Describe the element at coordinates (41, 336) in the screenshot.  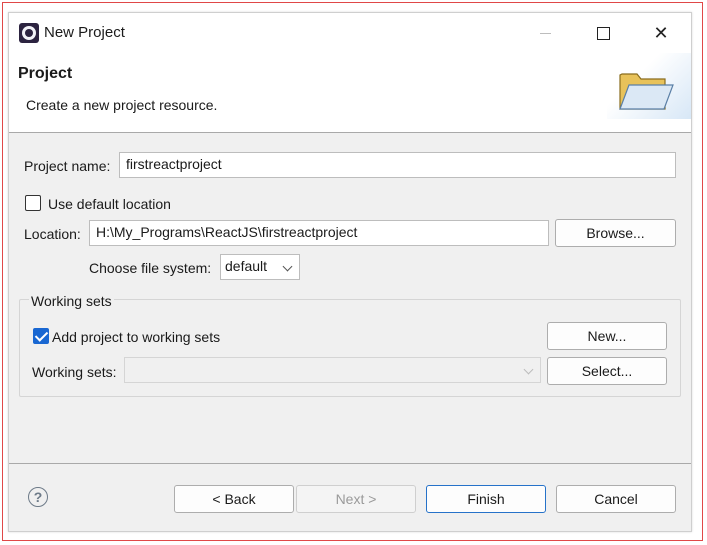
I see `add-to-working-sets-checkbox` at that location.